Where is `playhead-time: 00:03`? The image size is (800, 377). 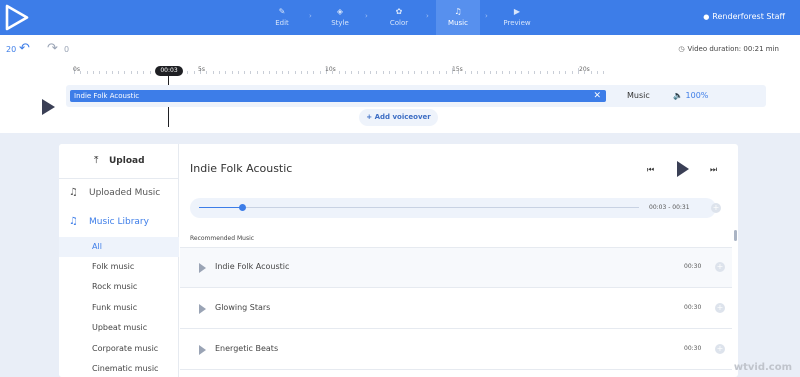
playhead-time: 00:03 is located at coordinates (169, 71).